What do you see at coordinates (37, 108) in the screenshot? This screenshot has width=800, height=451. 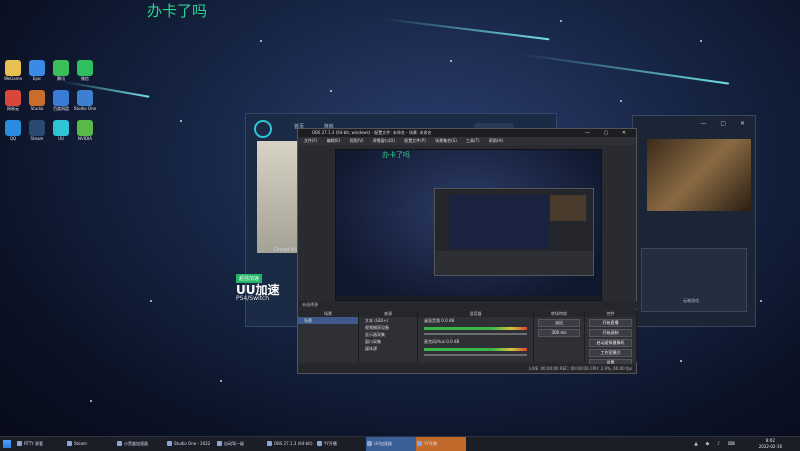 I see `desktop-icon-label: Studio` at bounding box center [37, 108].